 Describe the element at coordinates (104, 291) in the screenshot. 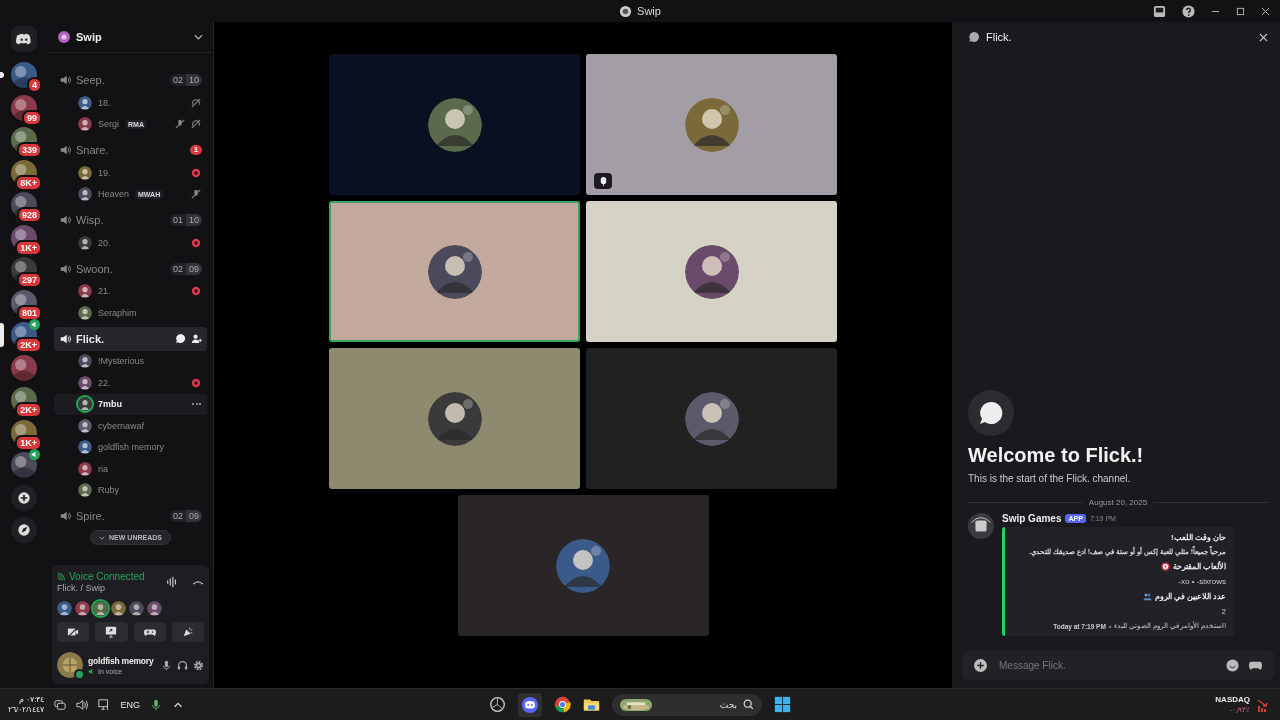

I see `member-name: 21.` at that location.